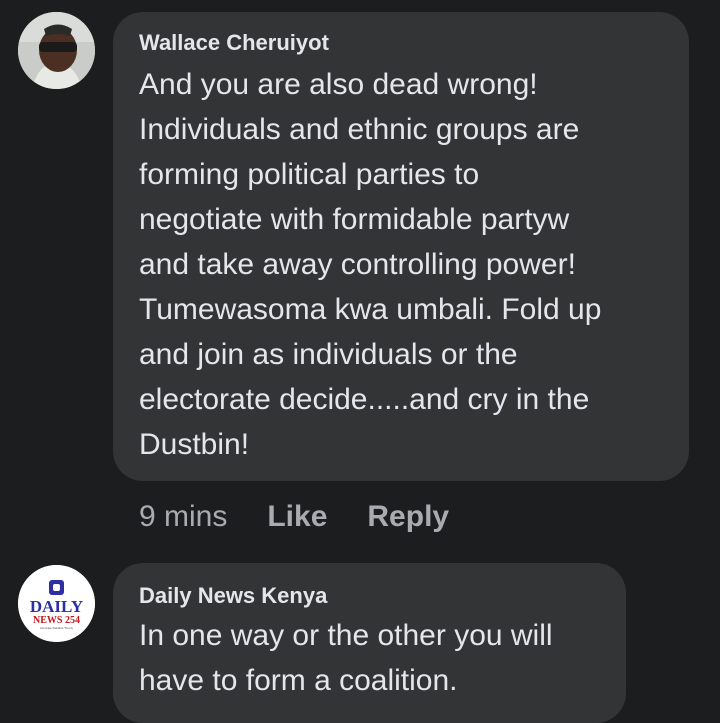 The height and width of the screenshot is (723, 720). I want to click on comment-text-line: and take away controlling power!, so click(357, 264).